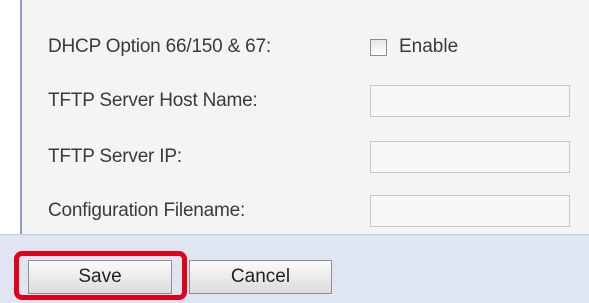 This screenshot has width=589, height=303. What do you see at coordinates (153, 100) in the screenshot?
I see `tftp-host-name-label: TFTP Server Host Name:` at bounding box center [153, 100].